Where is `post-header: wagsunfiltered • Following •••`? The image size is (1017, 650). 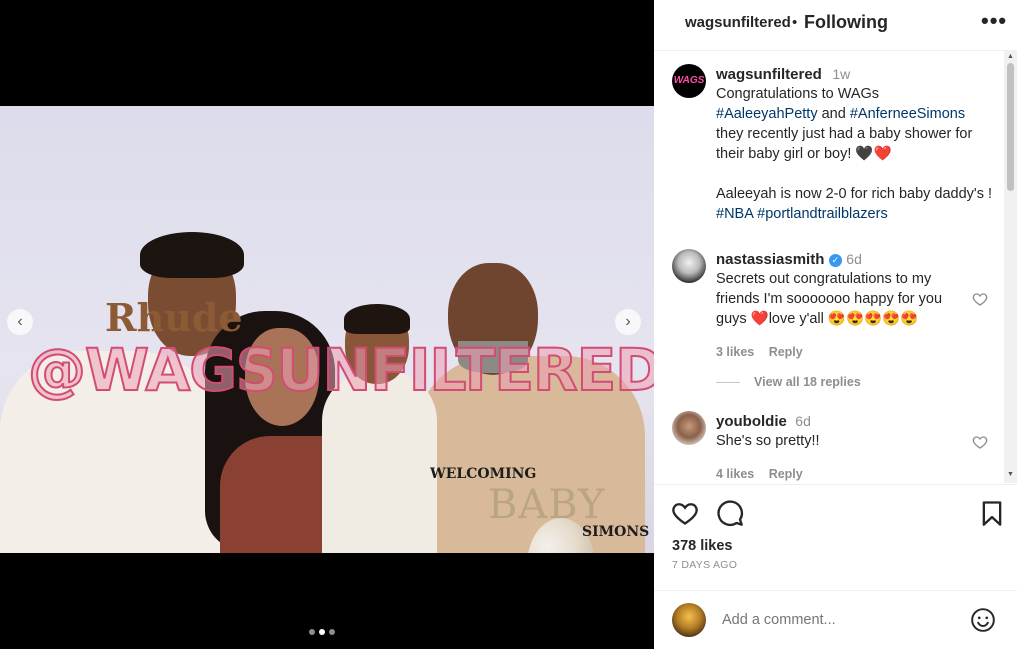 post-header: wagsunfiltered • Following ••• is located at coordinates (835, 25).